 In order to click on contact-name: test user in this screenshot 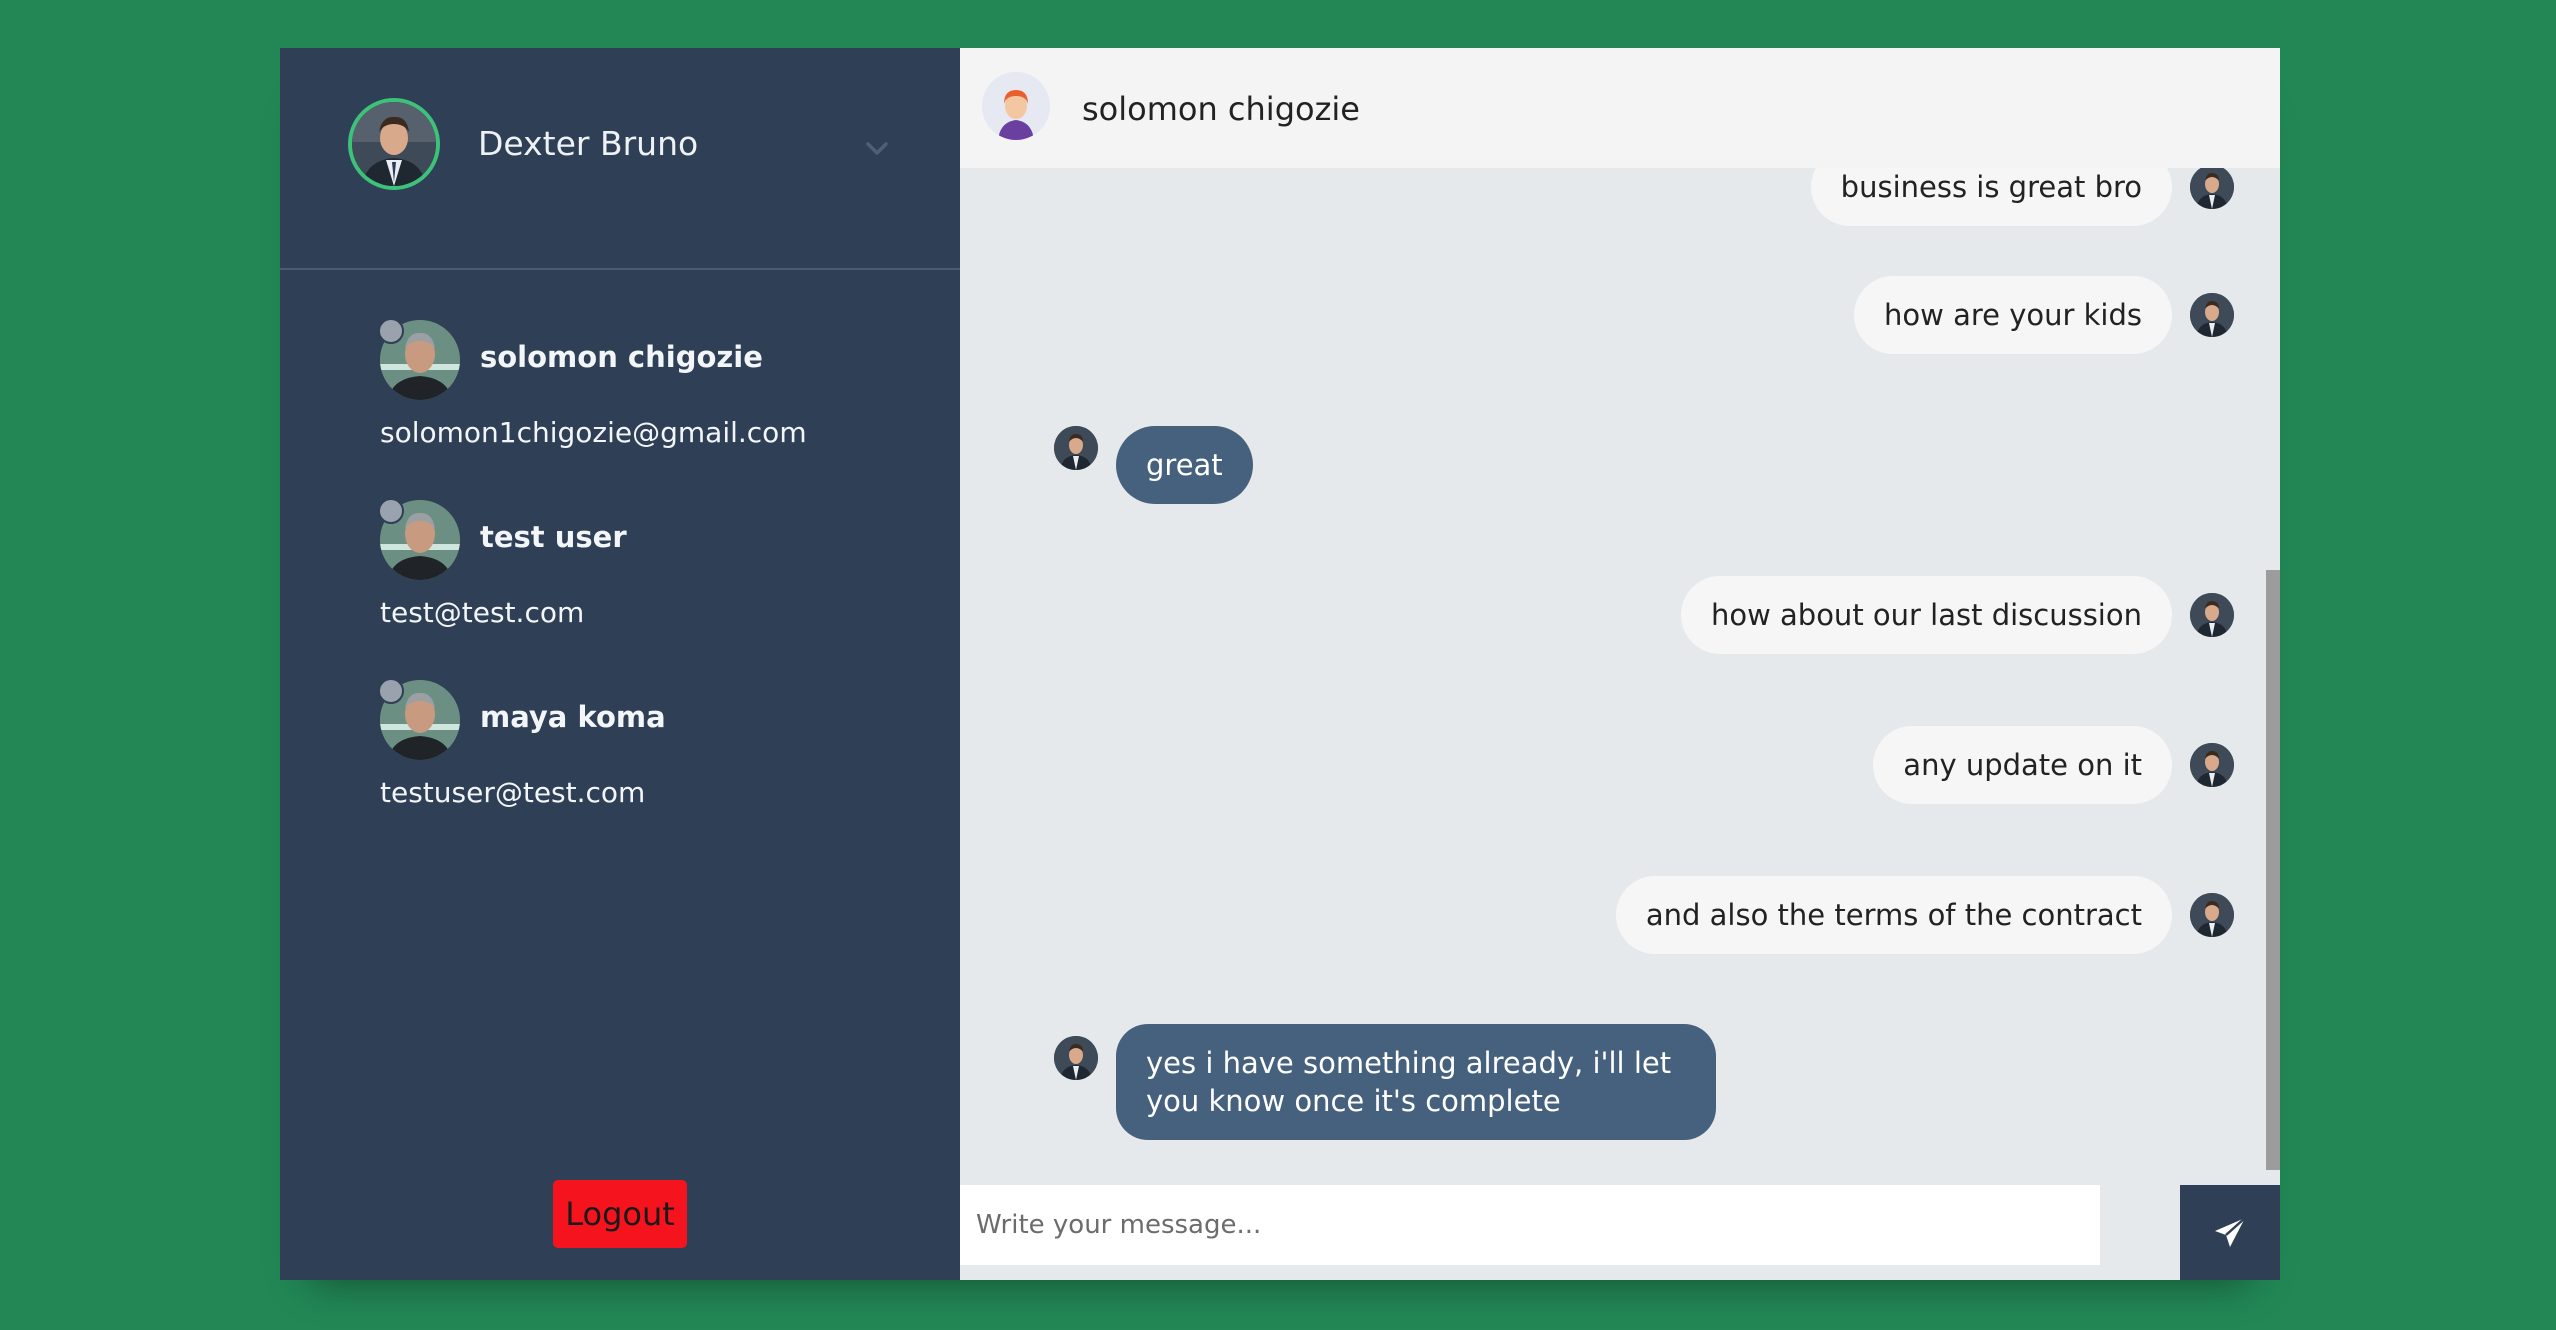, I will do `click(553, 537)`.